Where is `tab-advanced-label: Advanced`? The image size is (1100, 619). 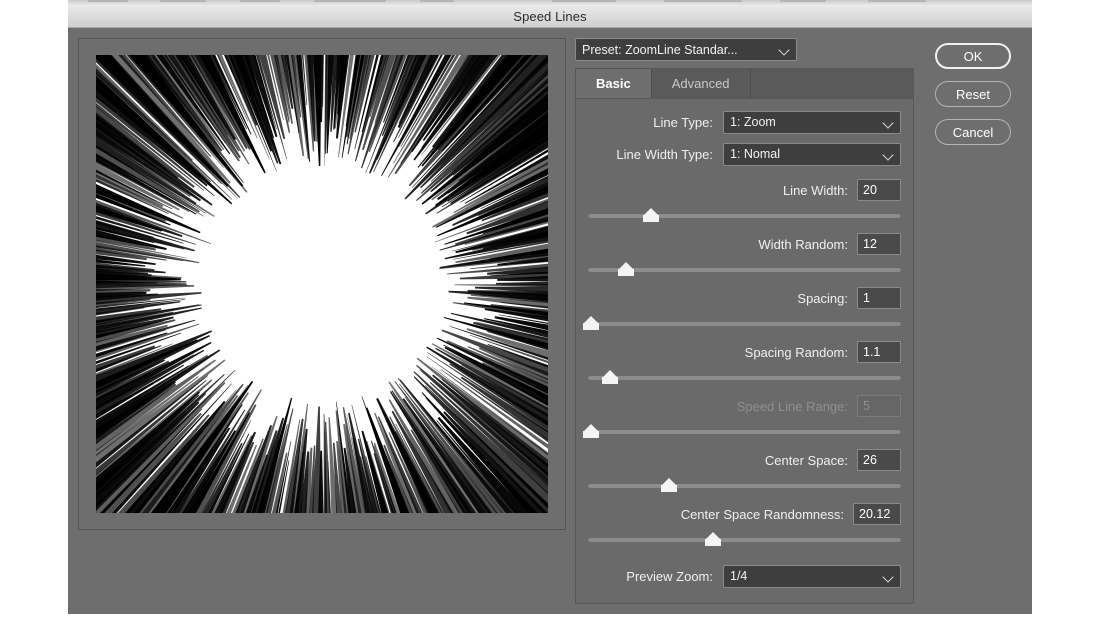
tab-advanced-label: Advanced is located at coordinates (700, 83).